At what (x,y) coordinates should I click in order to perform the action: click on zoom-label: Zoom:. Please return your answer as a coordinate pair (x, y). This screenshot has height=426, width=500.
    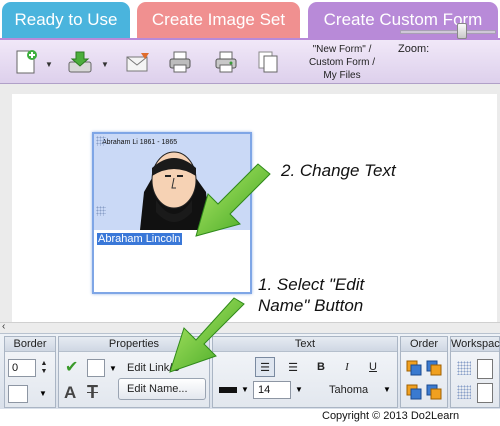
    Looking at the image, I should click on (414, 49).